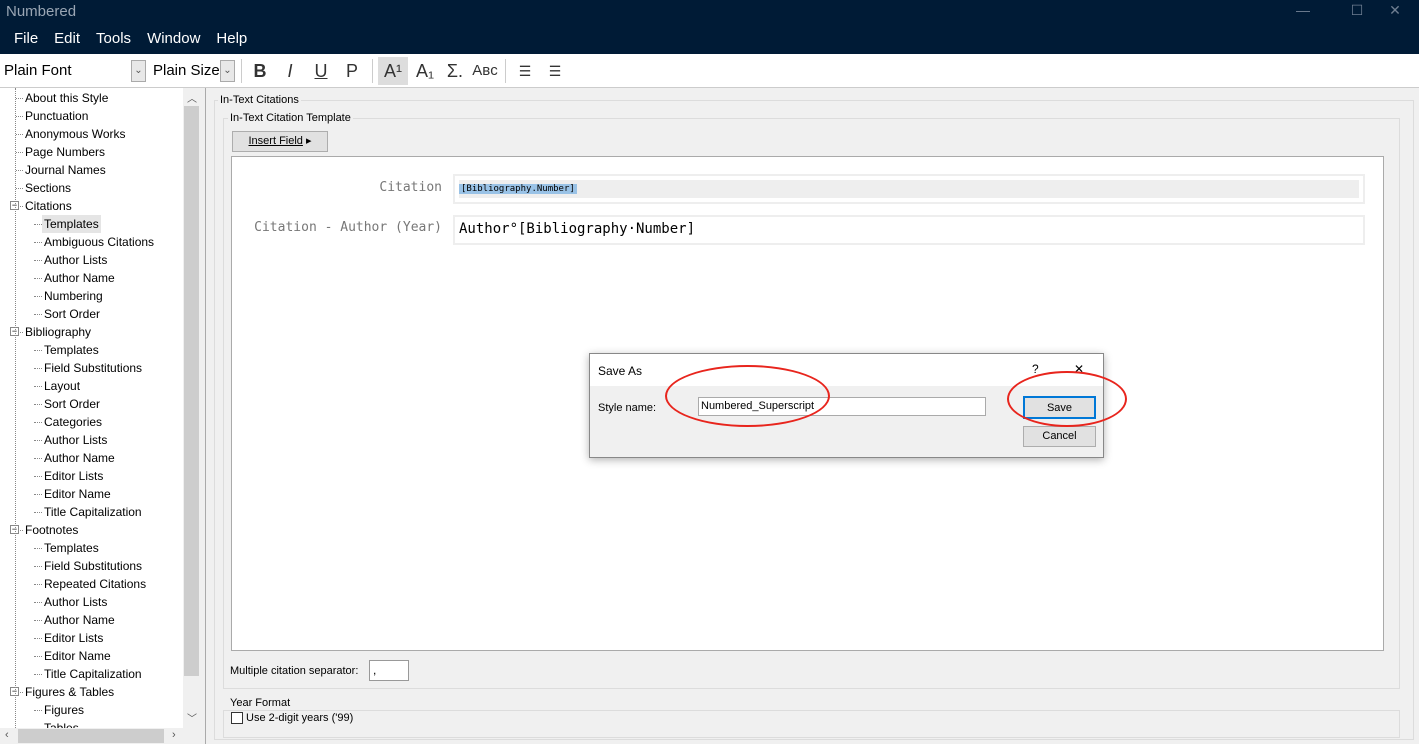 The width and height of the screenshot is (1419, 744). I want to click on citation-value: [Bibliography.Number], so click(518, 189).